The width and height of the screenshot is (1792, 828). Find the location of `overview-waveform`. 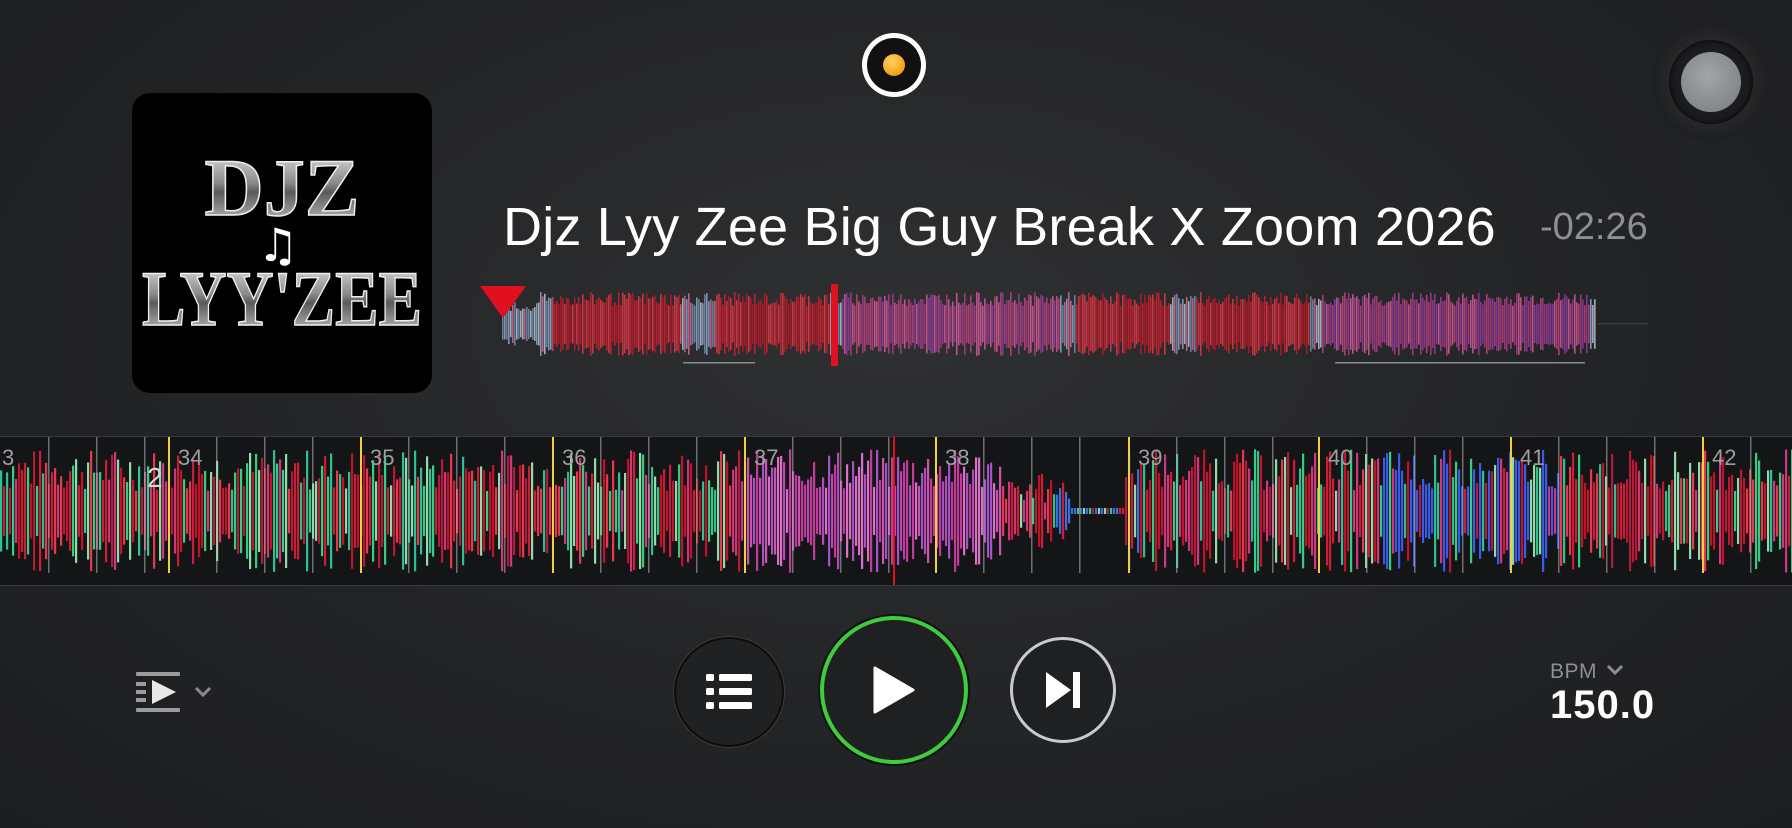

overview-waveform is located at coordinates (1070, 330).